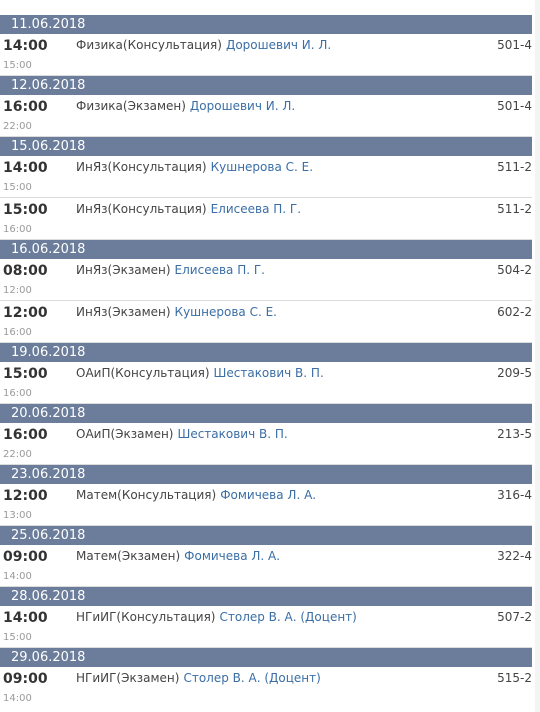  Describe the element at coordinates (143, 373) in the screenshot. I see `subject-name: ОАиП(Консультация)` at that location.